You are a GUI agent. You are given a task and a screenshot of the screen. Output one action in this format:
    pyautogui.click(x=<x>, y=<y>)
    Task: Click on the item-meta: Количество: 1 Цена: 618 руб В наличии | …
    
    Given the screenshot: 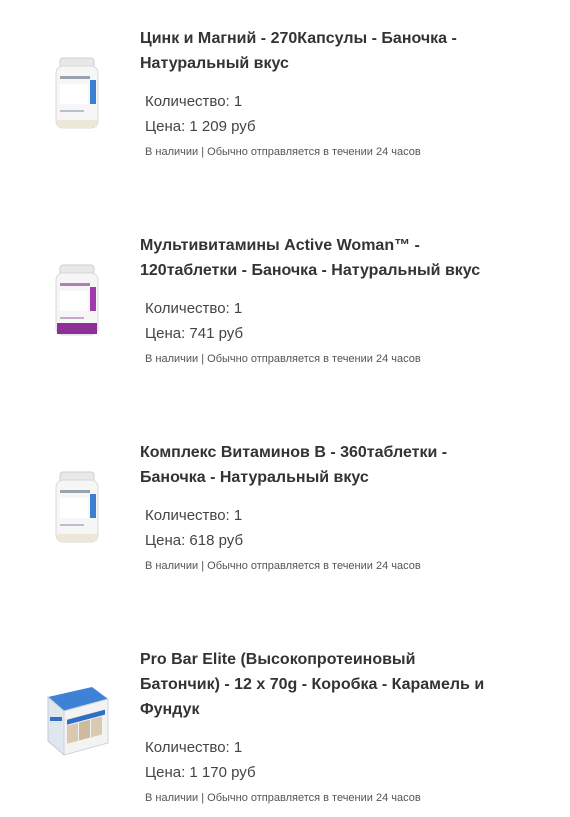 What is the action you would take?
    pyautogui.click(x=335, y=538)
    